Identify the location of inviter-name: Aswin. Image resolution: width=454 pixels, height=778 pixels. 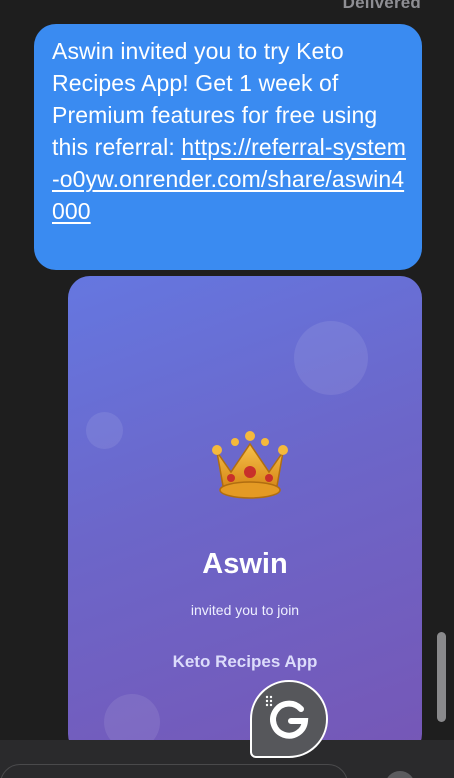
(245, 564).